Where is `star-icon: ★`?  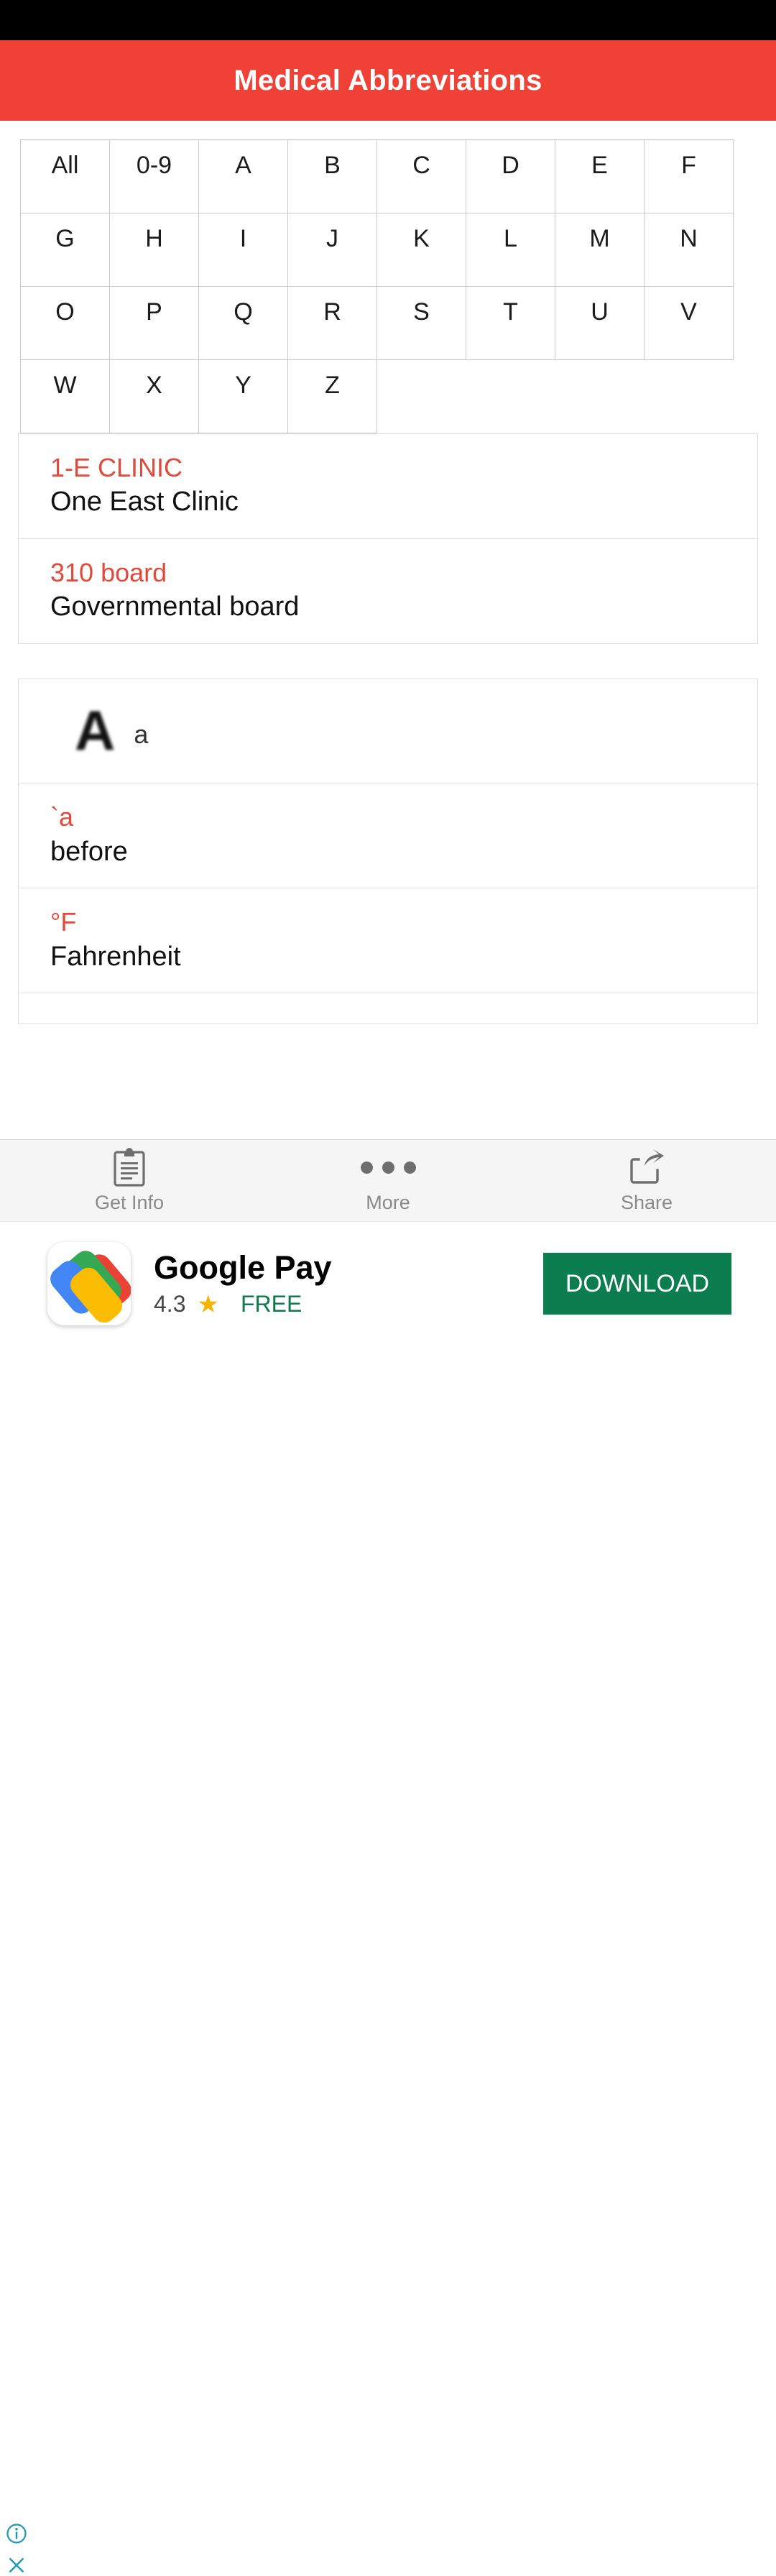 star-icon: ★ is located at coordinates (208, 1304).